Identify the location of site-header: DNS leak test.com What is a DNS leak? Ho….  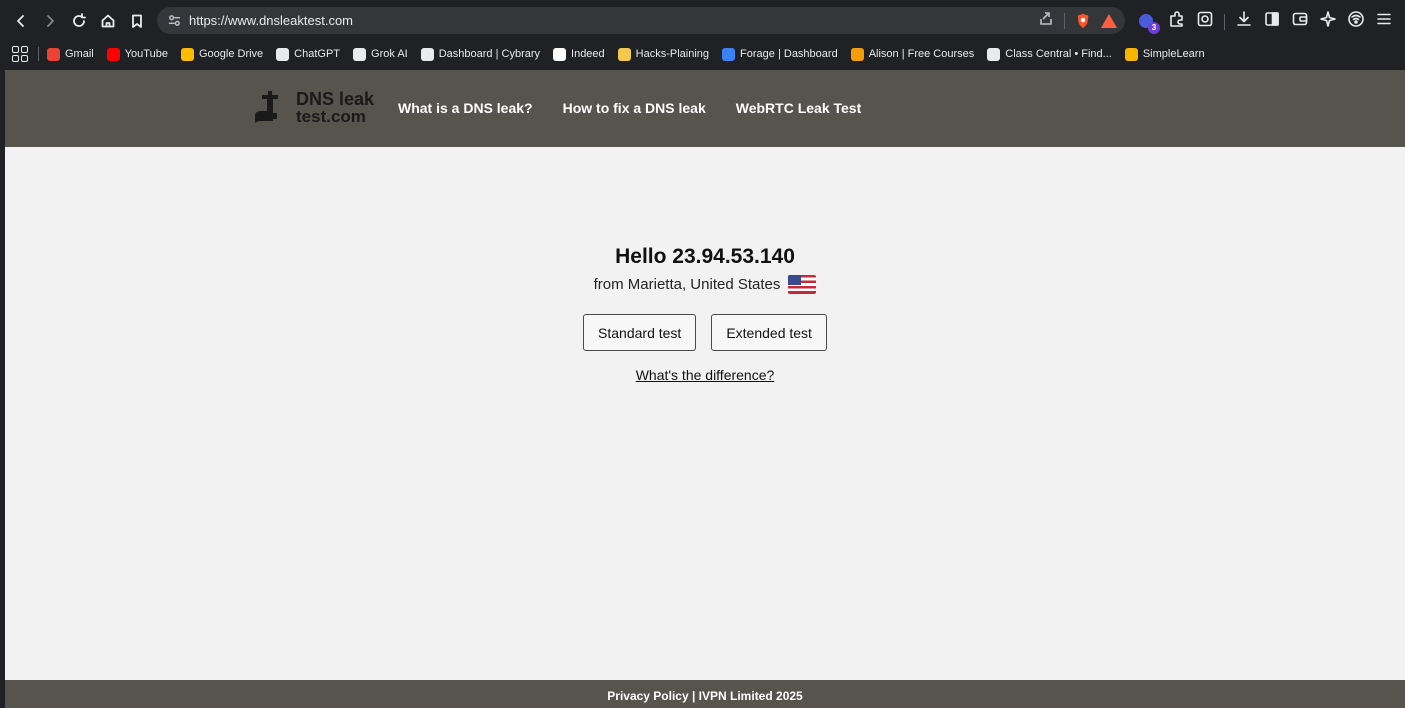
(705, 108).